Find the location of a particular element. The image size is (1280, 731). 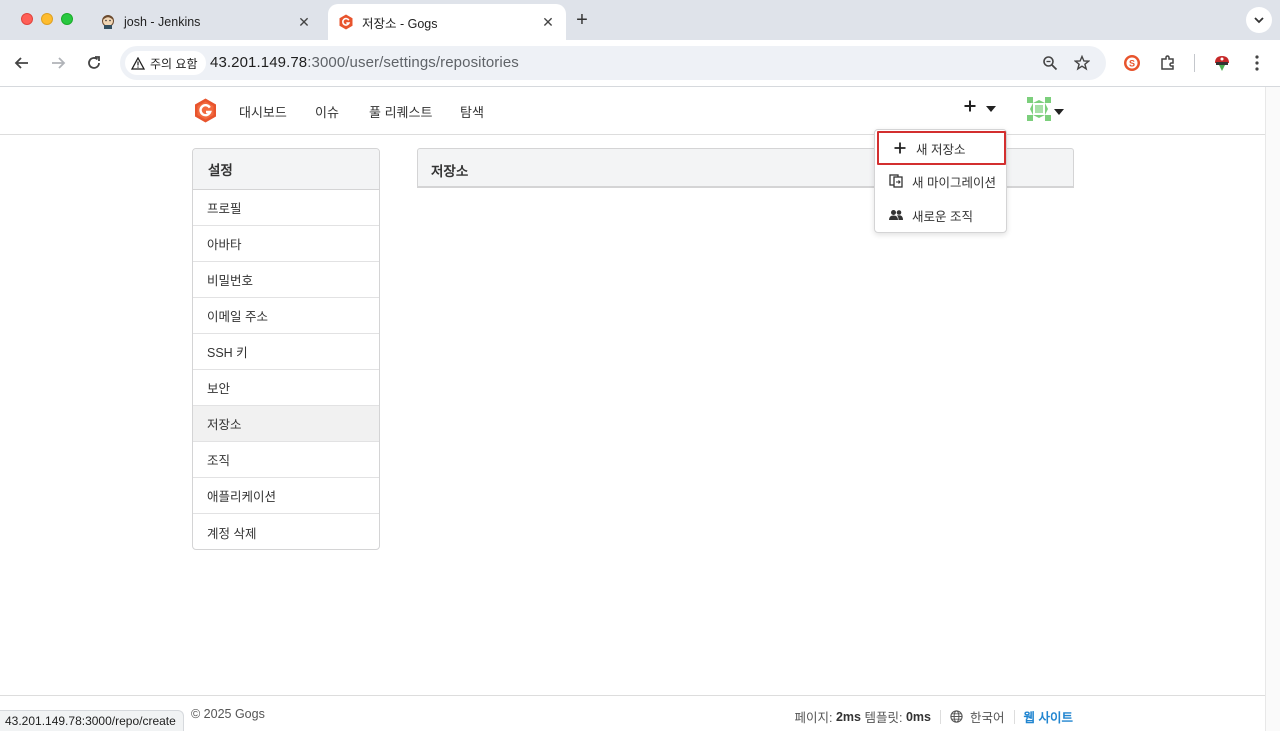

user-avatar-icon is located at coordinates (1039, 110).